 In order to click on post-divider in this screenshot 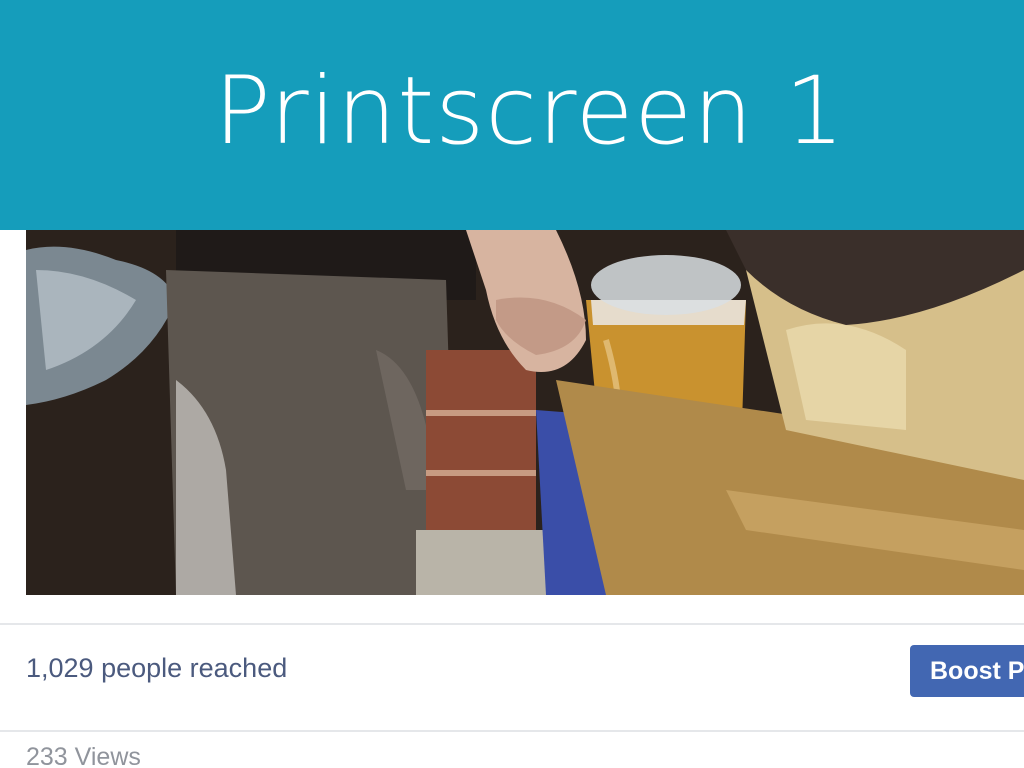, I will do `click(512, 624)`.